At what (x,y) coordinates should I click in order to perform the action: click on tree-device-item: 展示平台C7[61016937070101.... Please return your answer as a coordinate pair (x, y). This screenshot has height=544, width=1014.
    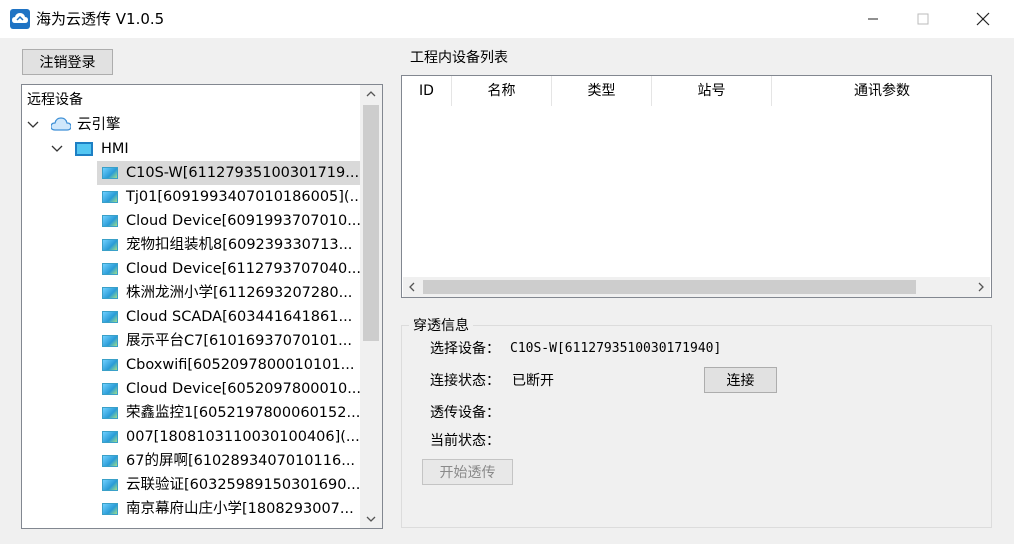
    Looking at the image, I should click on (228, 341).